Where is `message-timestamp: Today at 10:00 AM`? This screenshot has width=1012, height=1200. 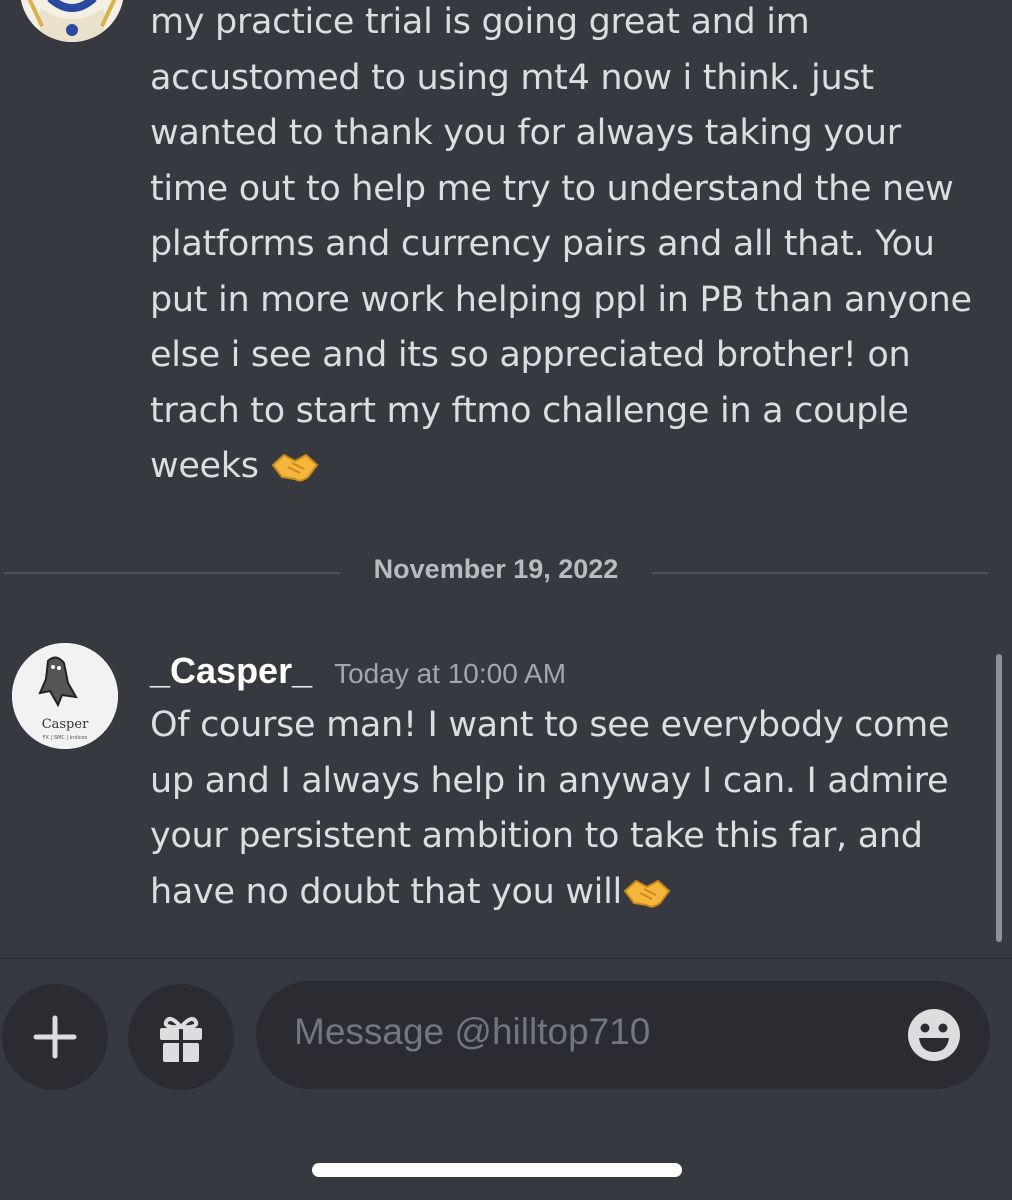
message-timestamp: Today at 10:00 AM is located at coordinates (450, 673).